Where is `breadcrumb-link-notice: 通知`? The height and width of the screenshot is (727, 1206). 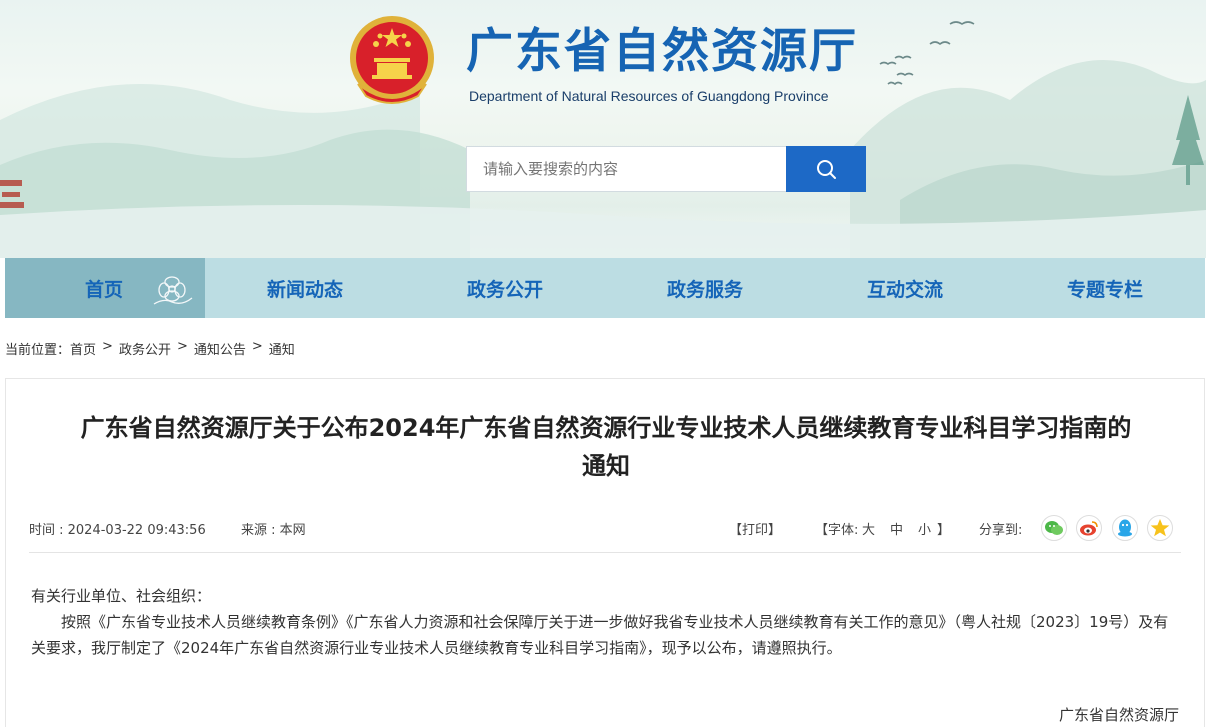 breadcrumb-link-notice: 通知 is located at coordinates (282, 348).